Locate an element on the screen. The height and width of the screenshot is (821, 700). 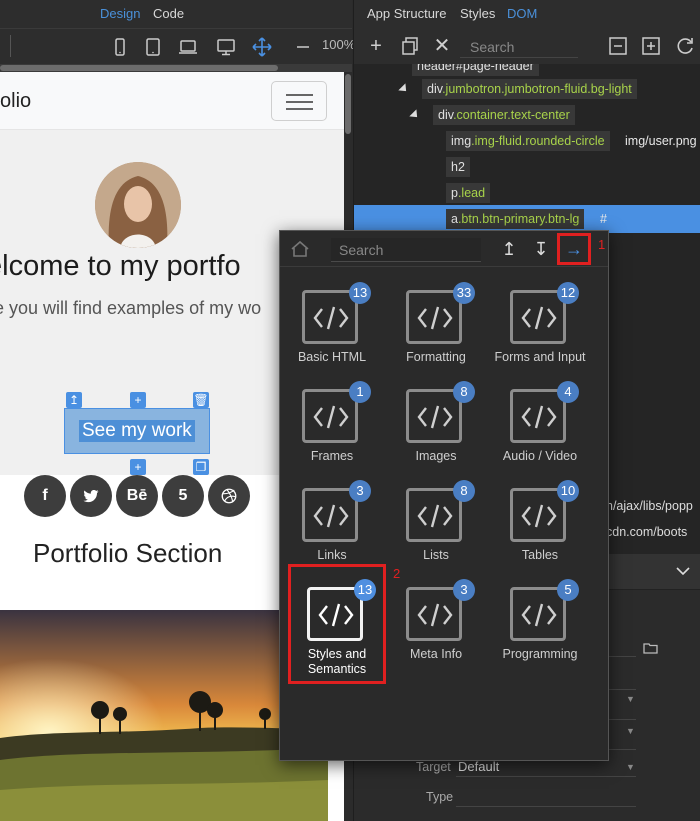
navbar-toggler is located at coordinates (299, 101).